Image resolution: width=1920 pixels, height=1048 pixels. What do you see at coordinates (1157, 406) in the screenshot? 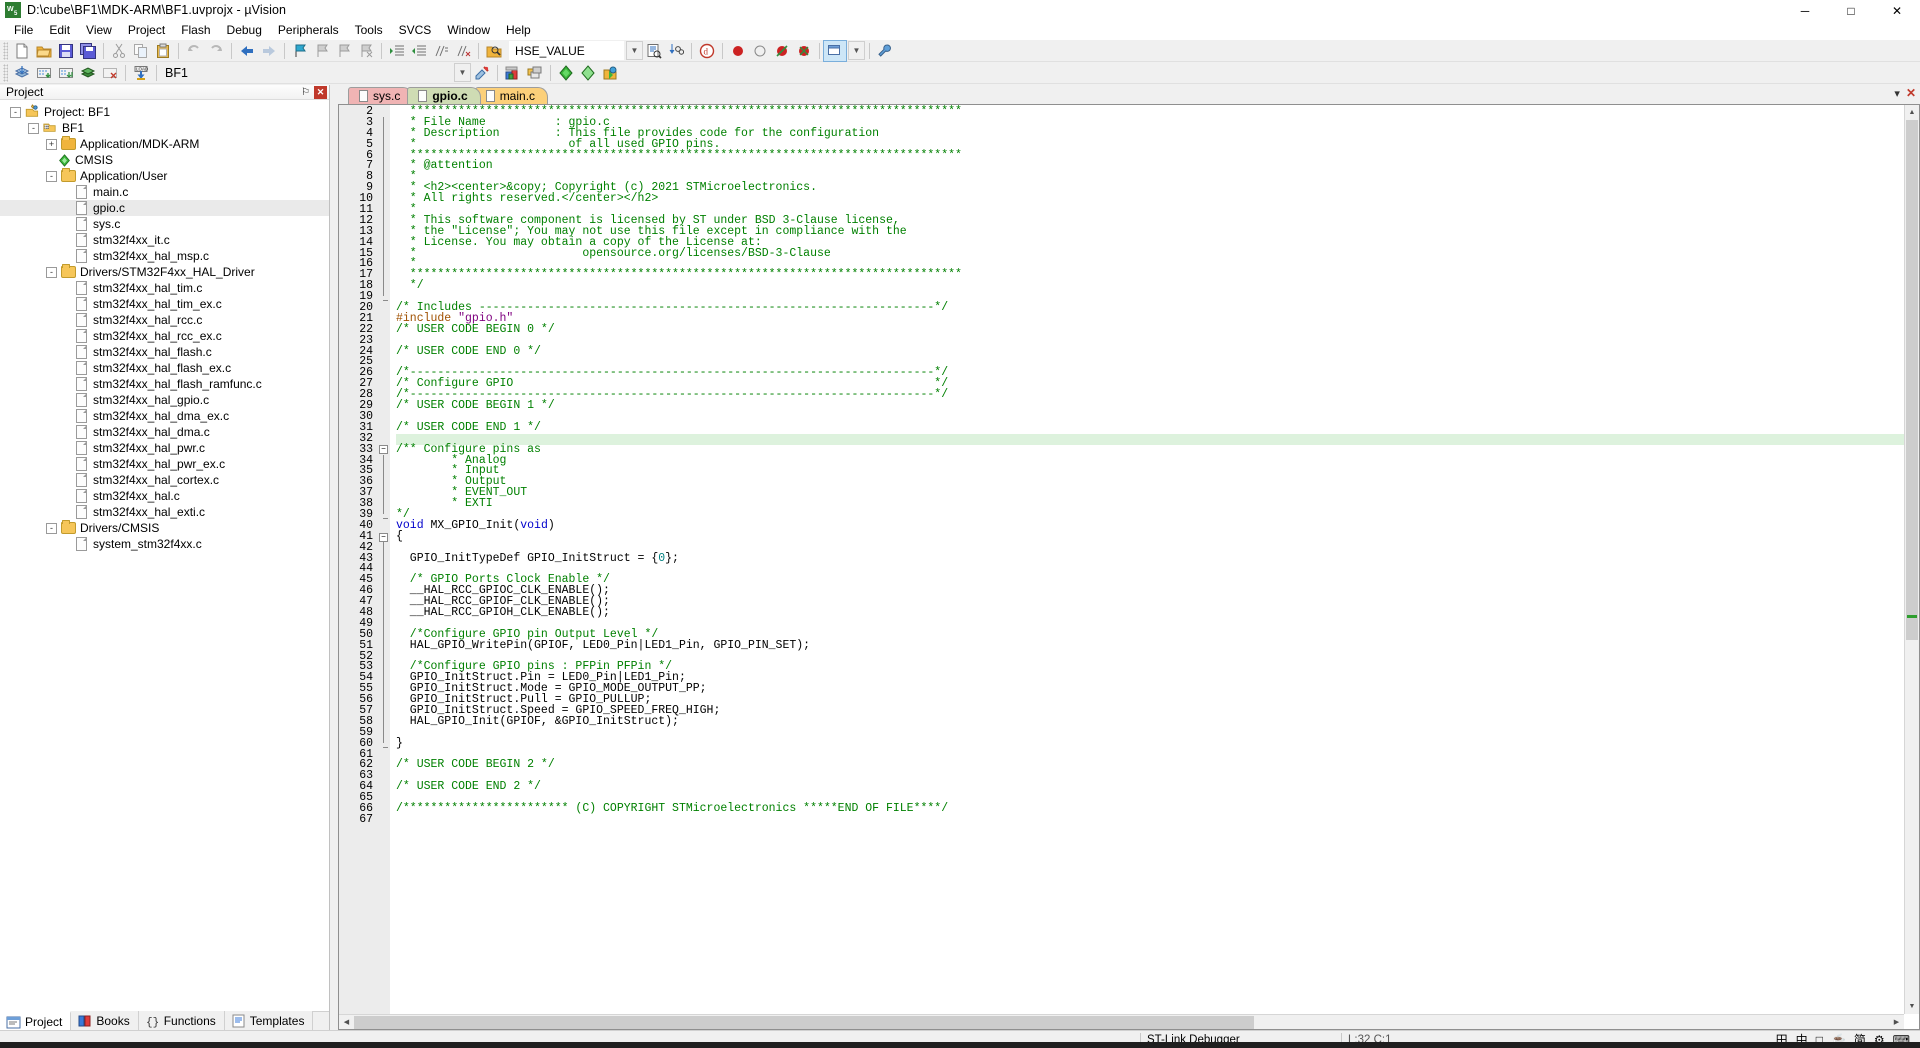
I see `code-line: /* USER CODE BEGIN 1 */` at bounding box center [1157, 406].